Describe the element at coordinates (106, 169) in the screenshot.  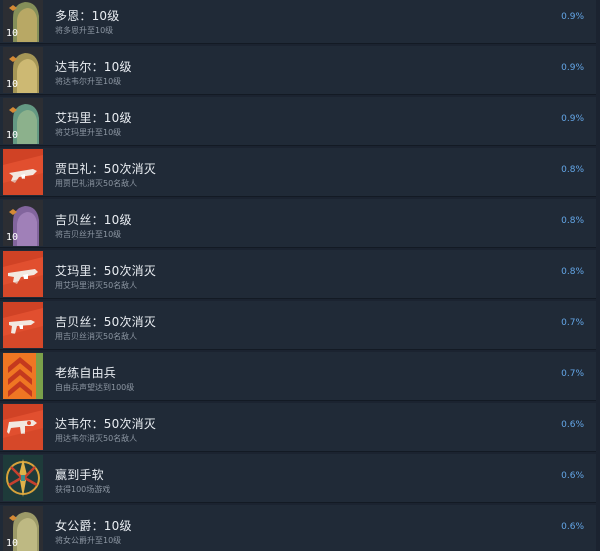
I see `achievement-title: 贾巴礼：50次消灭` at that location.